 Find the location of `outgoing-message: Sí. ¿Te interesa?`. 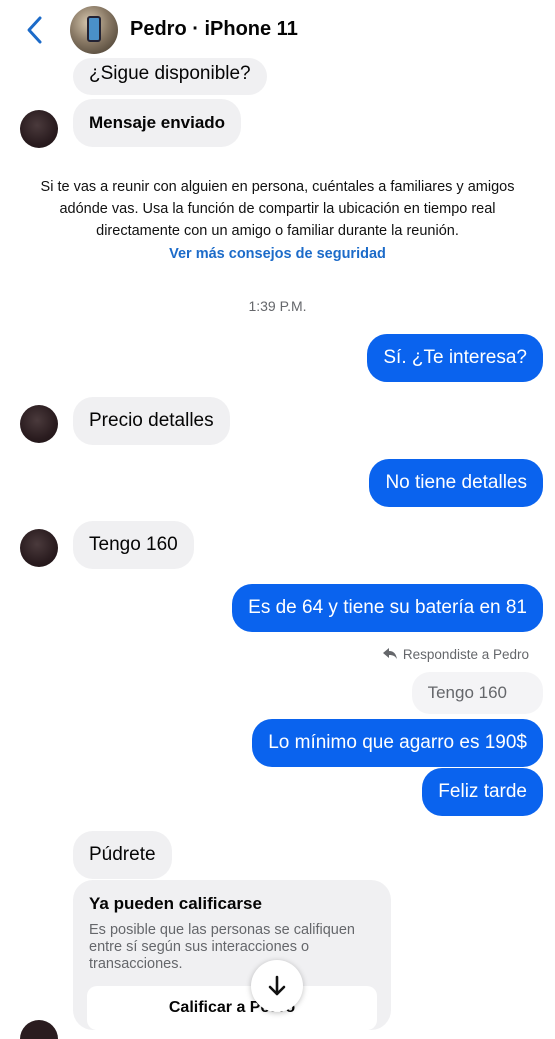

outgoing-message: Sí. ¿Te interesa? is located at coordinates (455, 358).